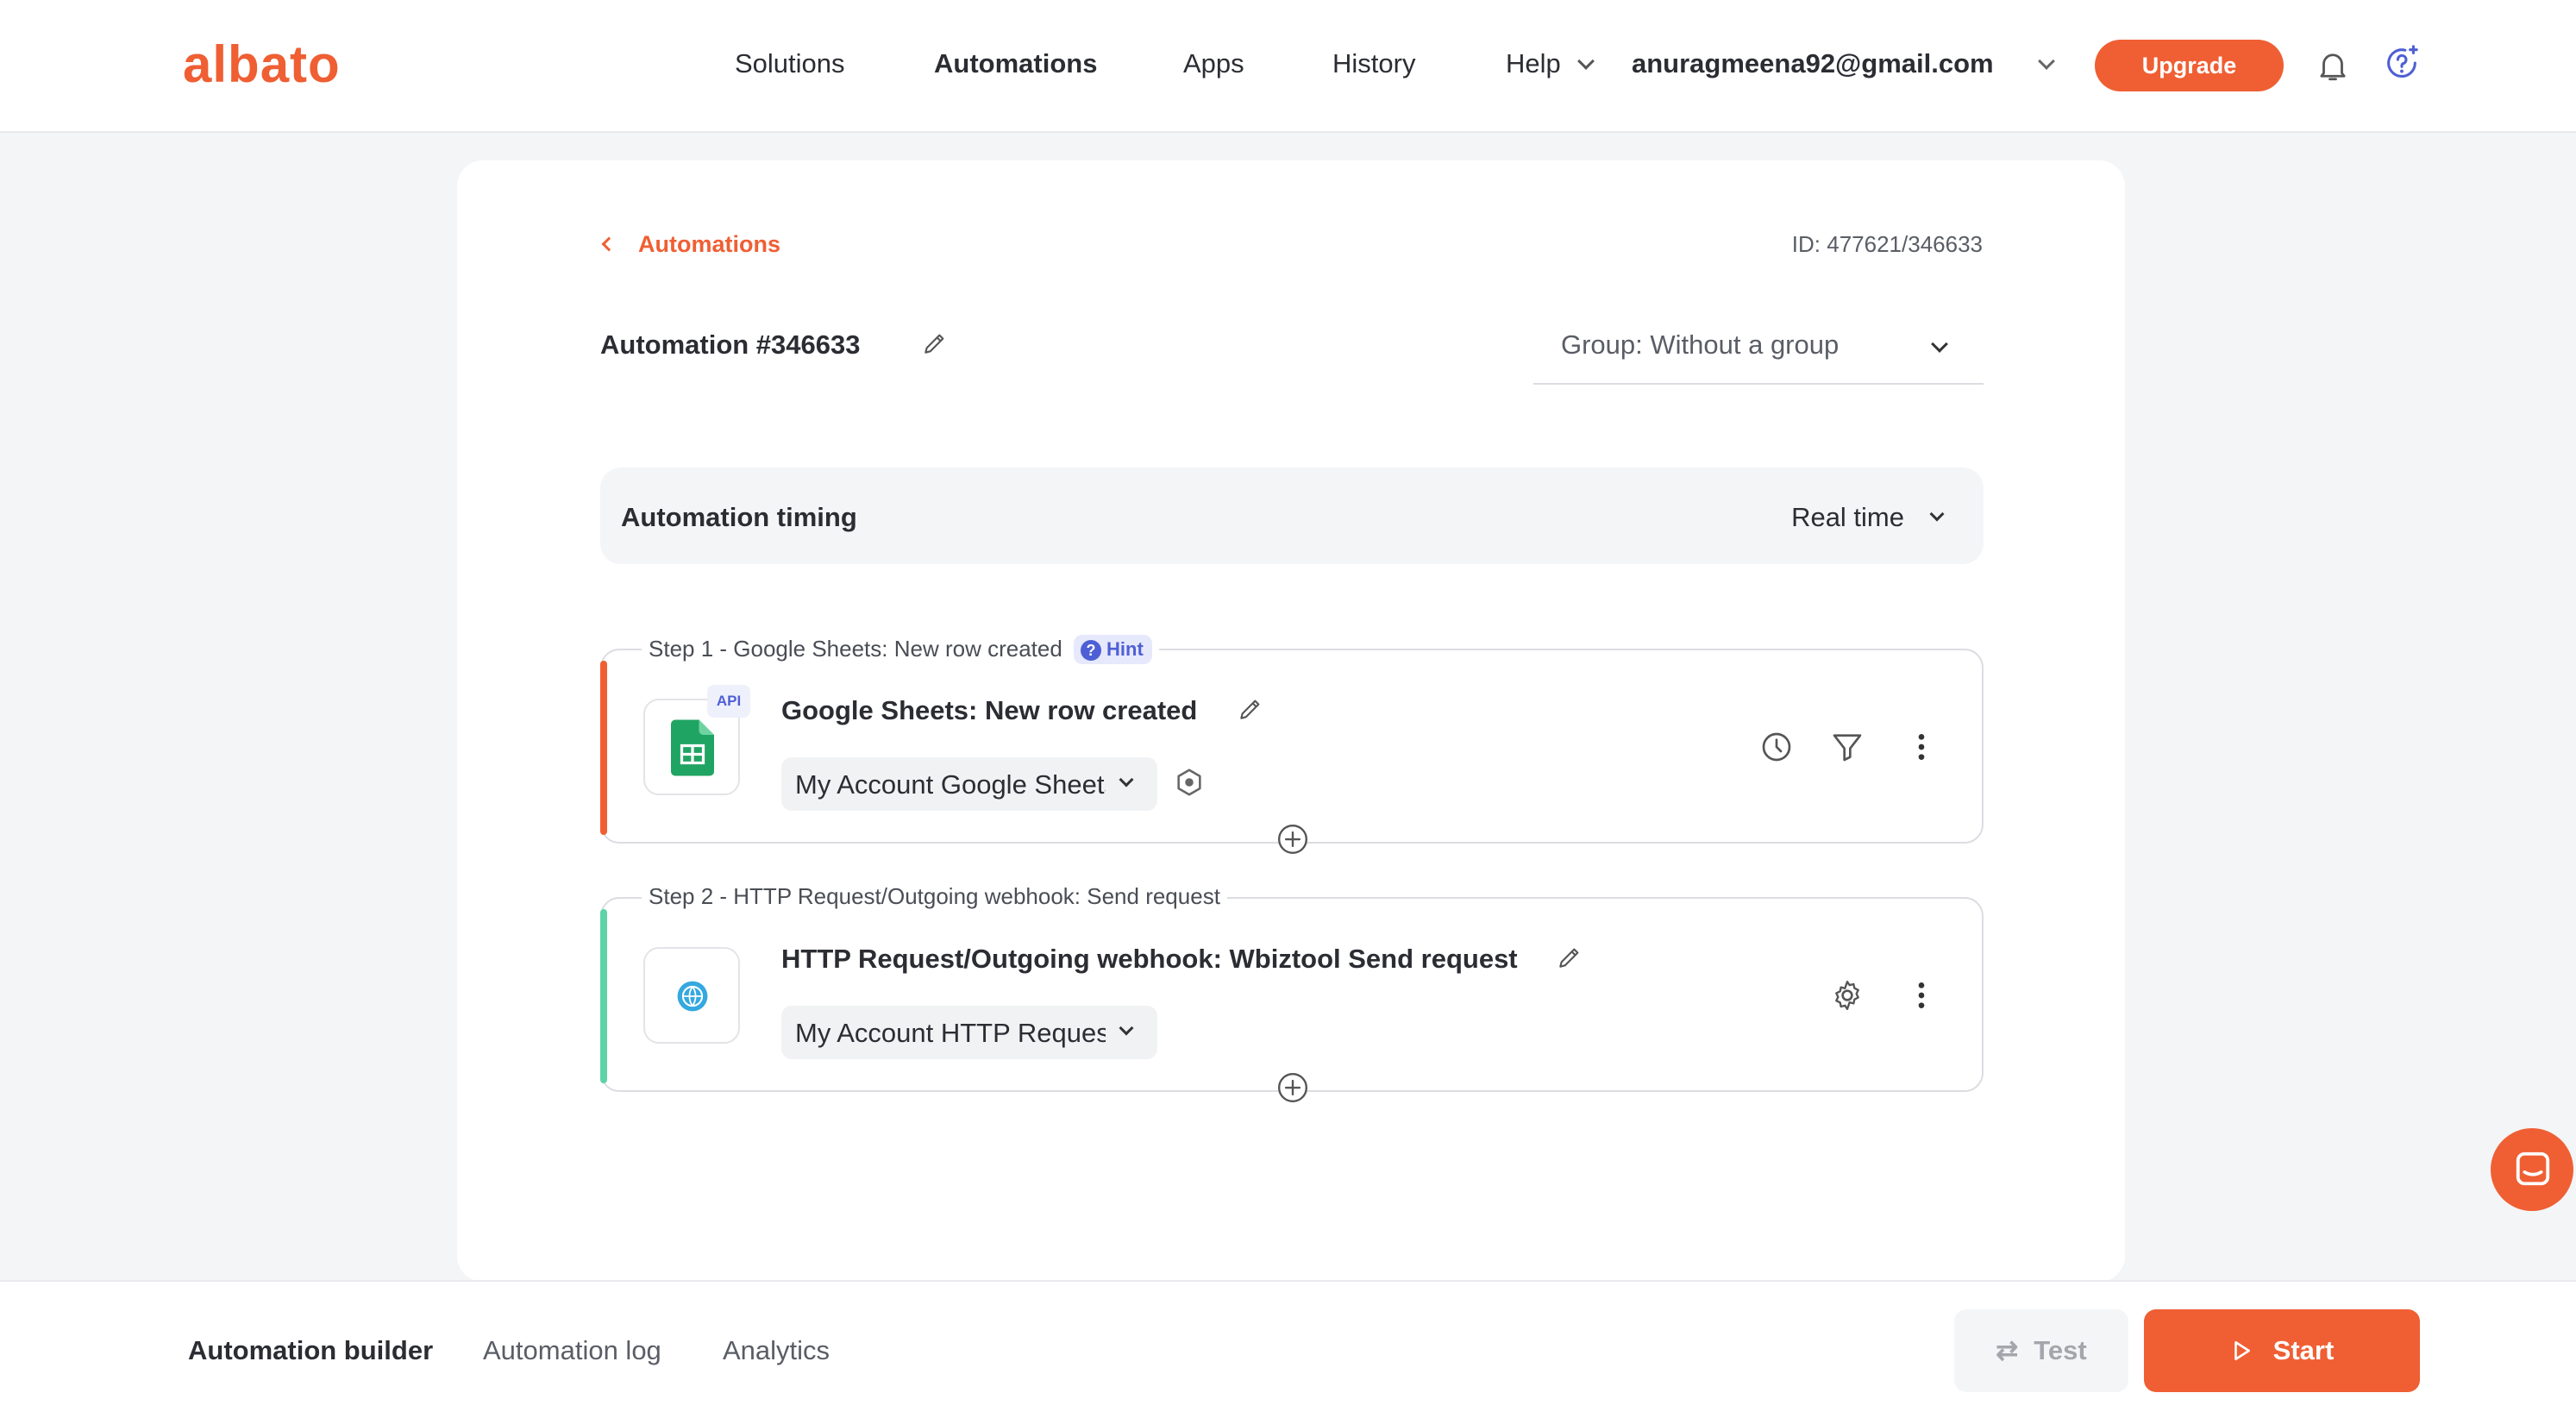 This screenshot has height=1418, width=2576. What do you see at coordinates (730, 344) in the screenshot?
I see `automation-title: Automation #346633` at bounding box center [730, 344].